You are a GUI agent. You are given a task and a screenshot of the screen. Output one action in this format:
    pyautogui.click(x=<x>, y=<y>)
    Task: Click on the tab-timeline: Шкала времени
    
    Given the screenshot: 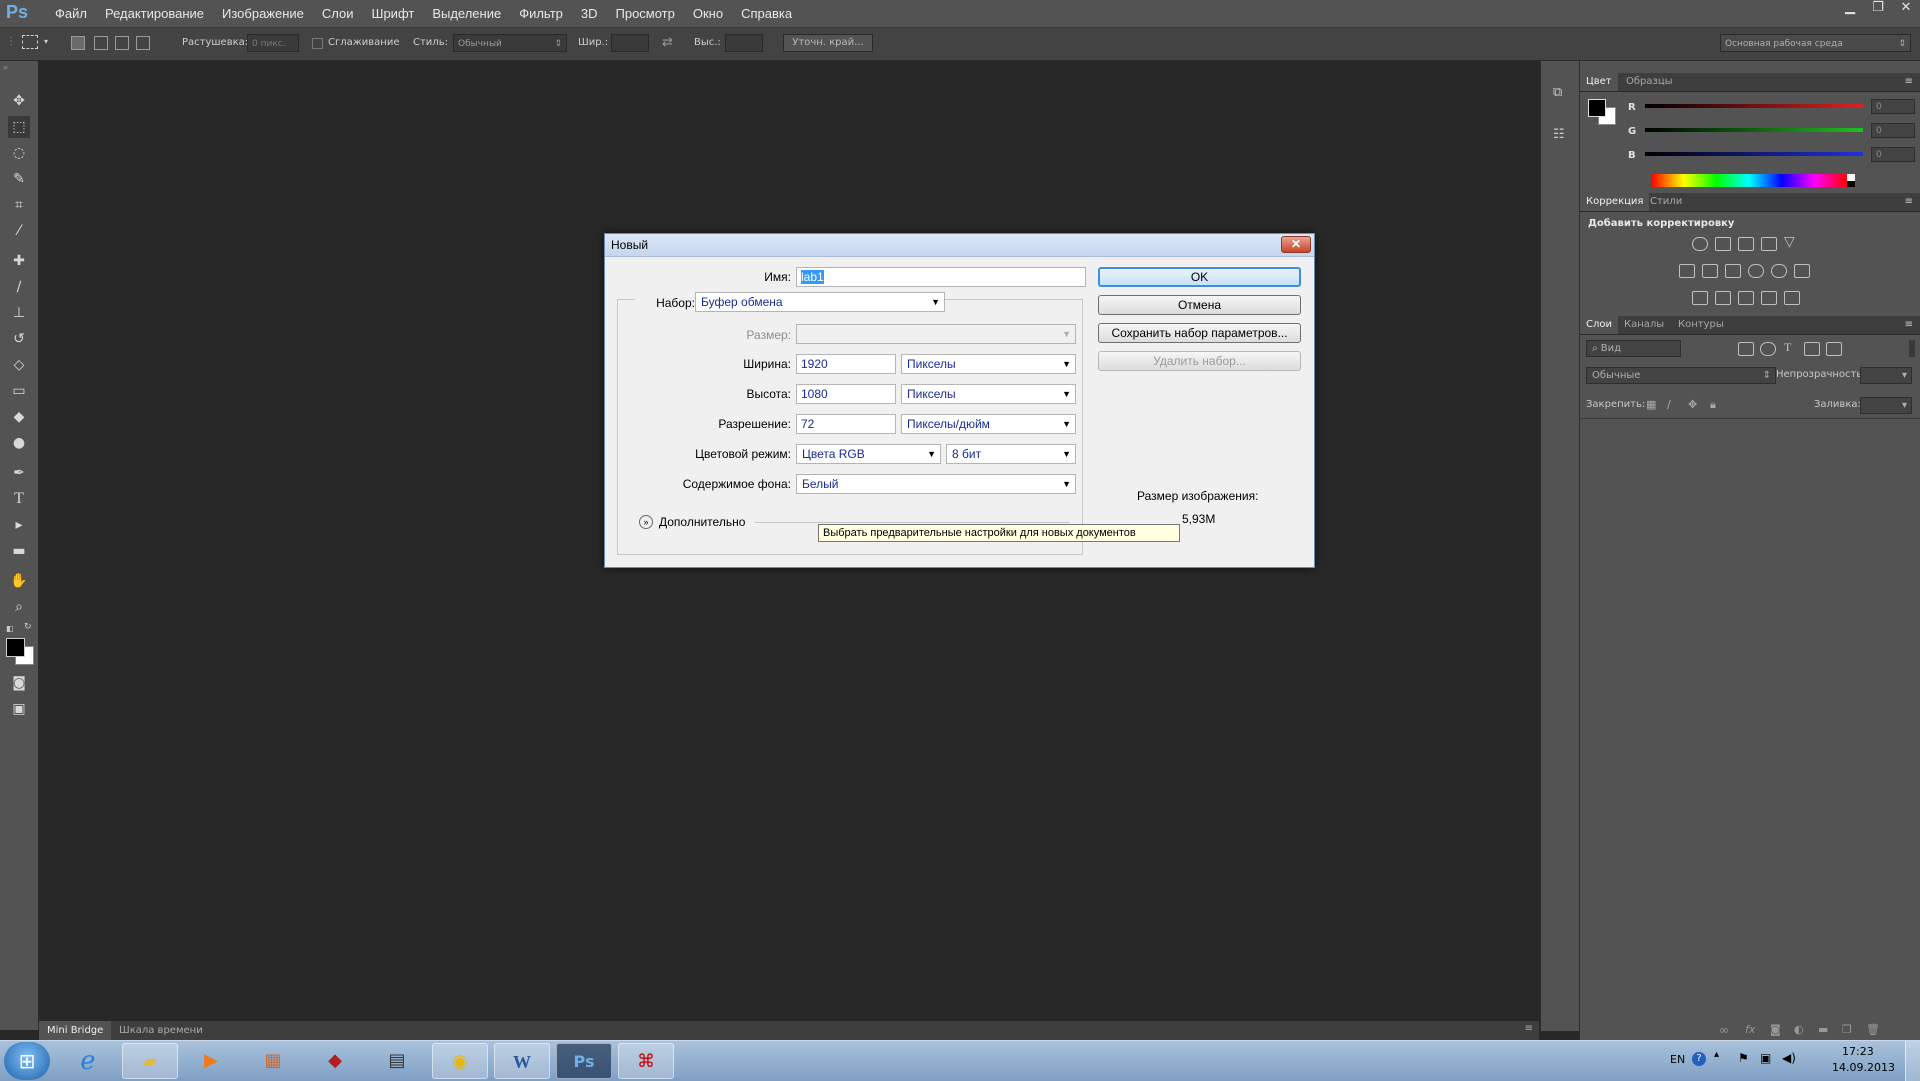 What is the action you would take?
    pyautogui.click(x=161, y=1030)
    